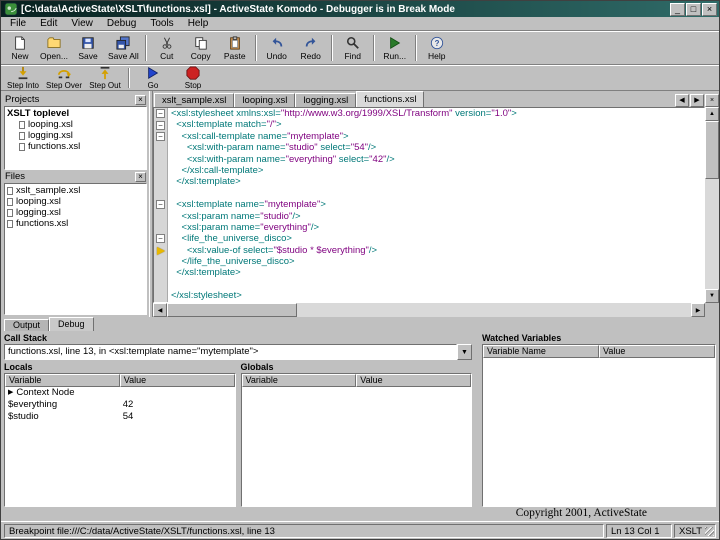 The width and height of the screenshot is (720, 540). I want to click on menu-tools: Tools, so click(161, 23).